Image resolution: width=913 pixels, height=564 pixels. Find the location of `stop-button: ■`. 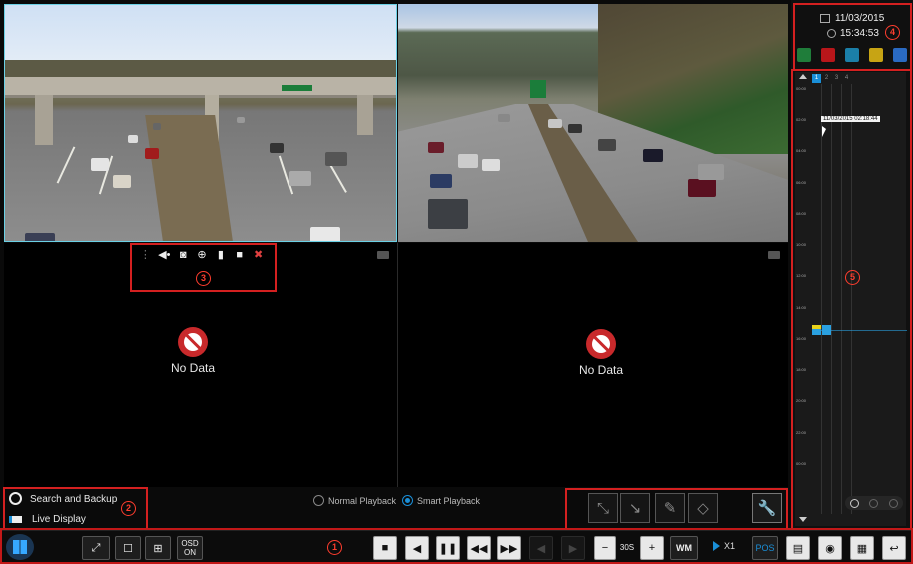

stop-button: ■ is located at coordinates (385, 548).